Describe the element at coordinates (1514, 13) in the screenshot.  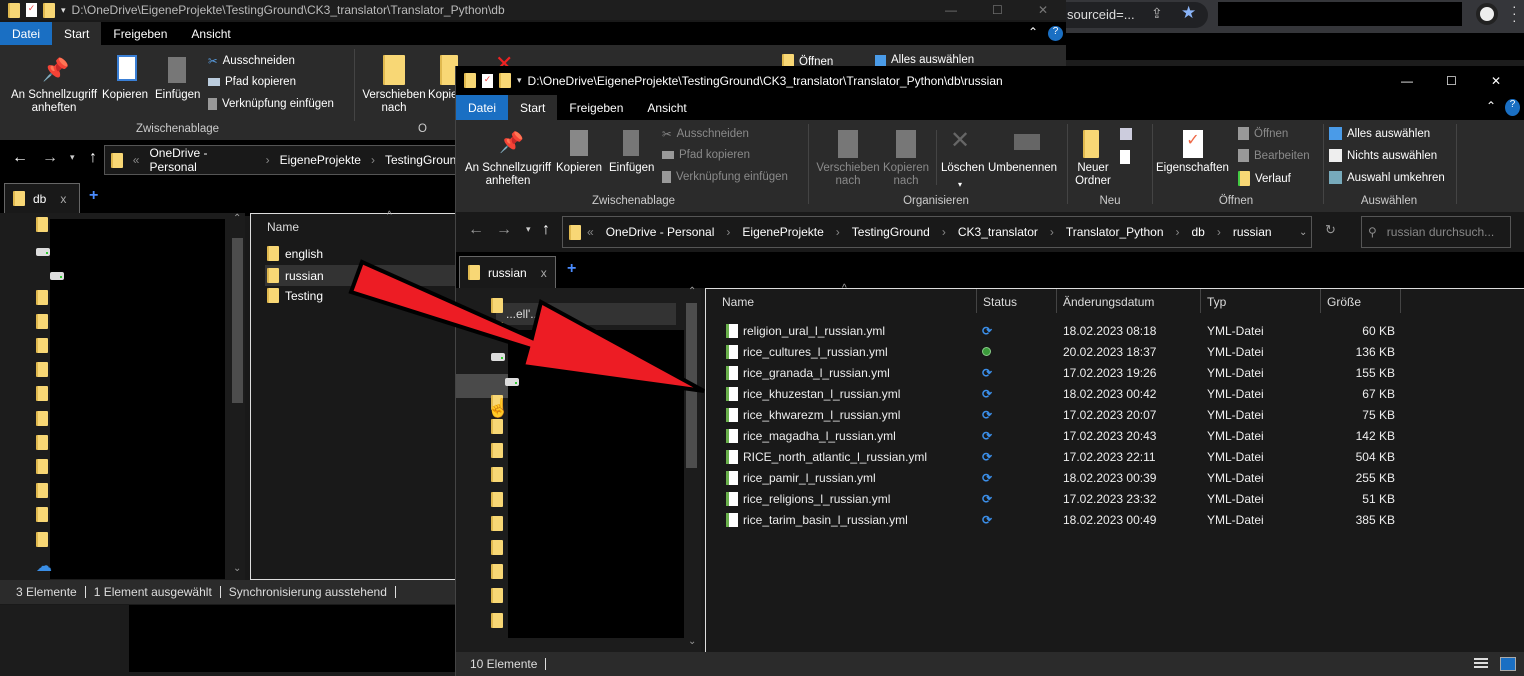
I see `menu-dots-icon: · · ·` at that location.